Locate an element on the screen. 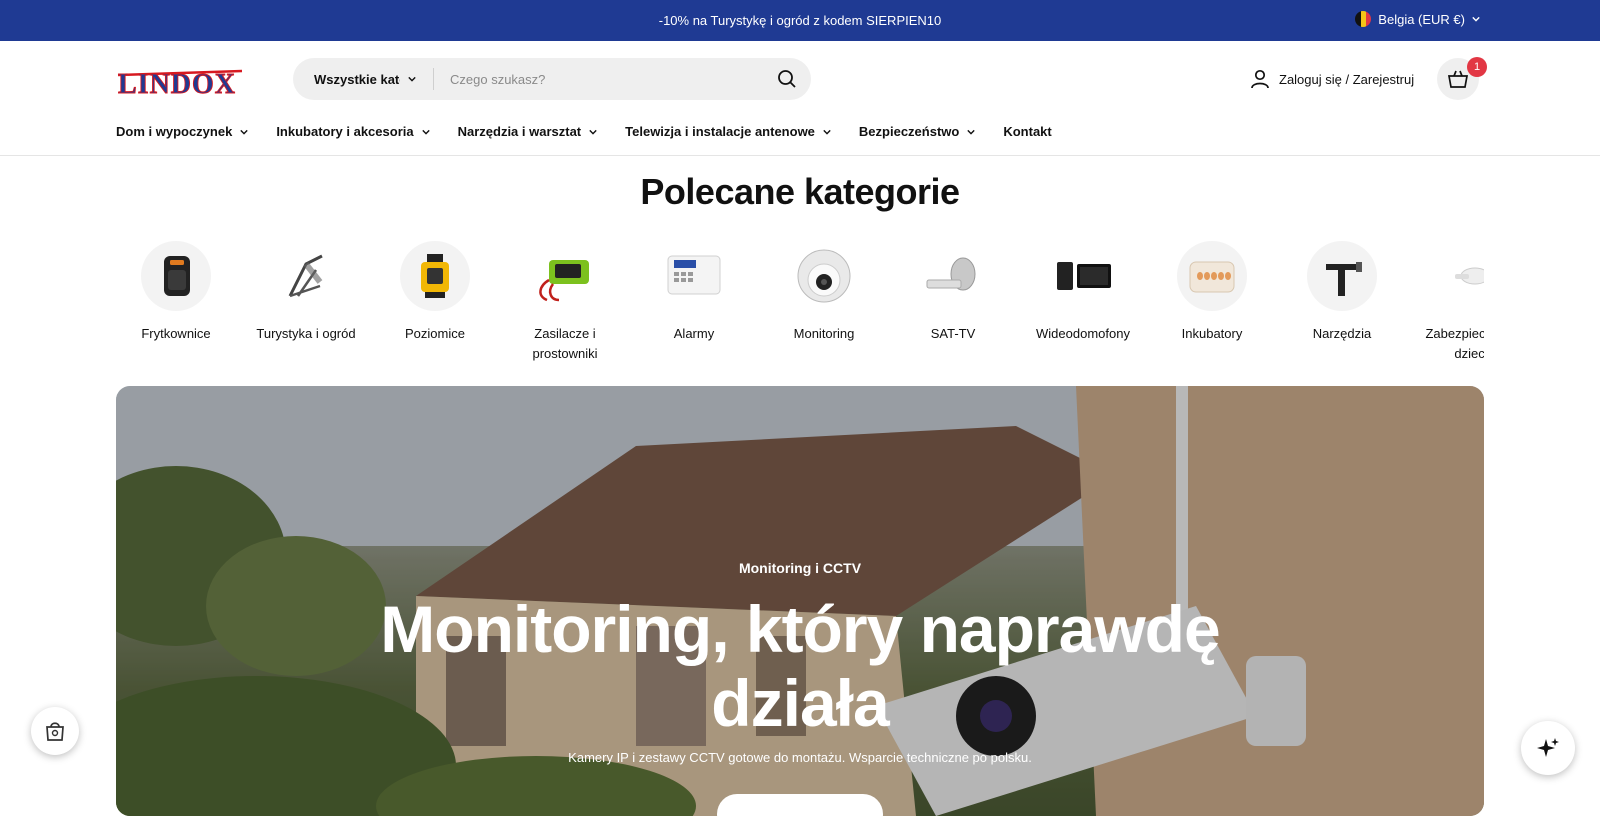  country-selector: Belgia (EUR €) is located at coordinates (1417, 19).